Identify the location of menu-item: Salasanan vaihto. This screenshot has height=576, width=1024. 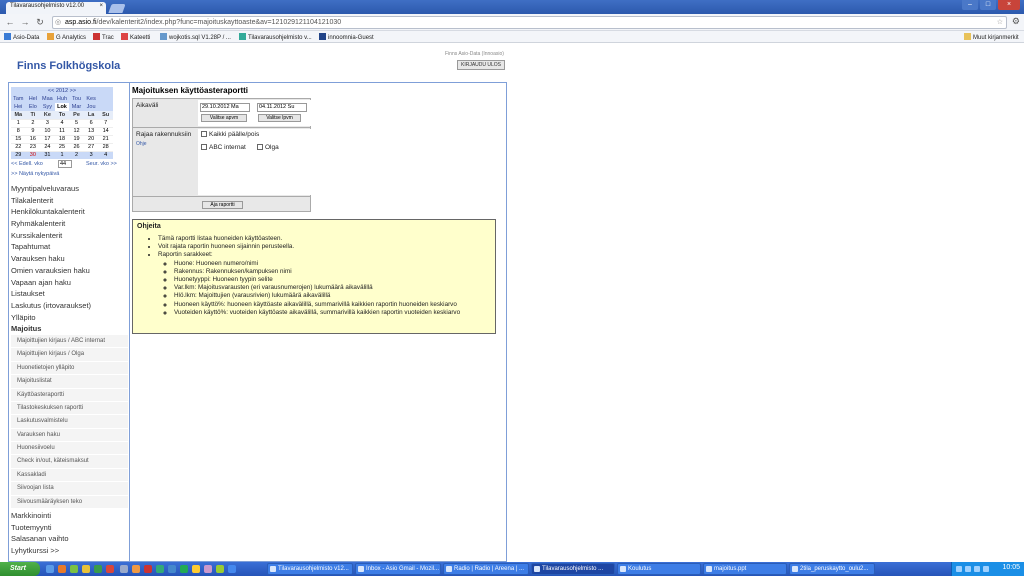
(69, 539).